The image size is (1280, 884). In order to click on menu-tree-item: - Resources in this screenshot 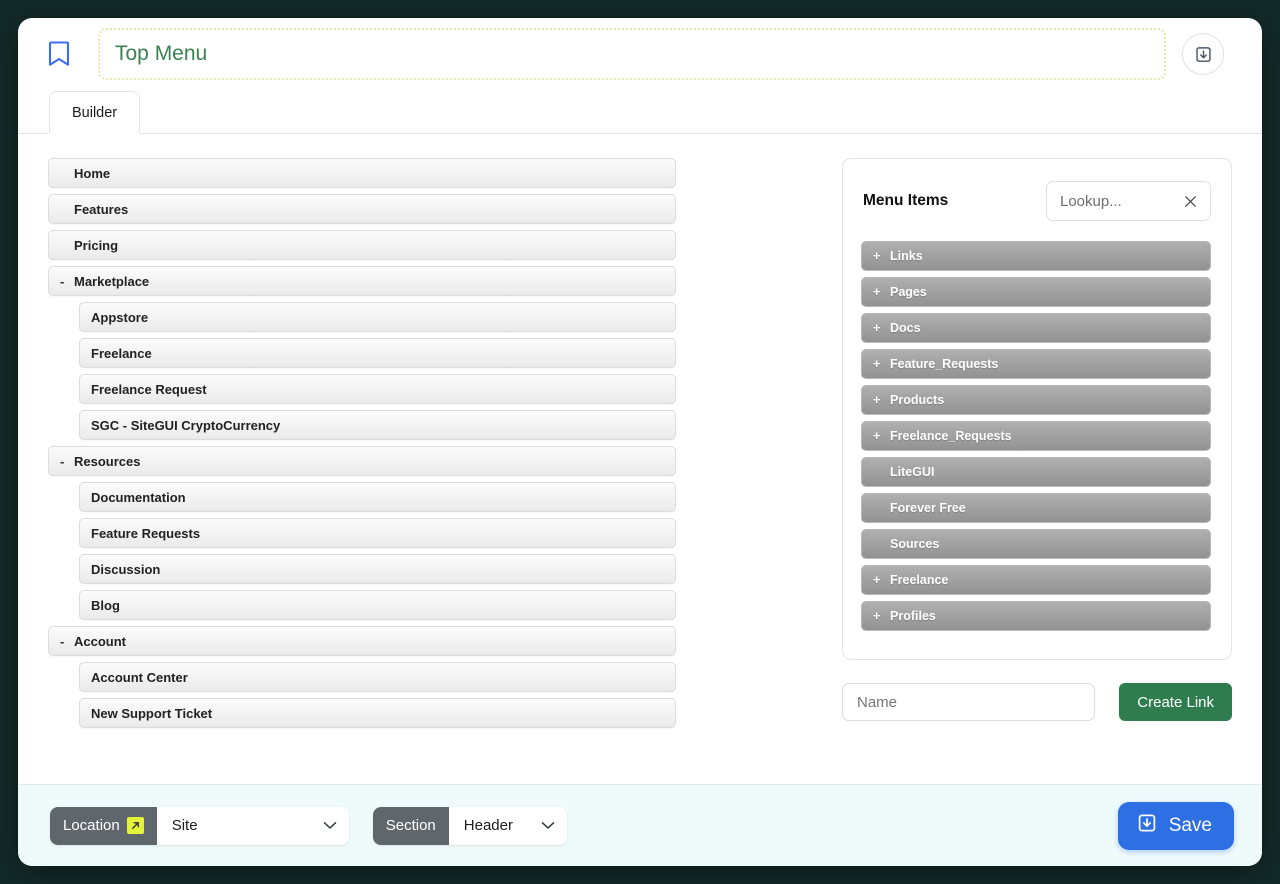, I will do `click(362, 461)`.